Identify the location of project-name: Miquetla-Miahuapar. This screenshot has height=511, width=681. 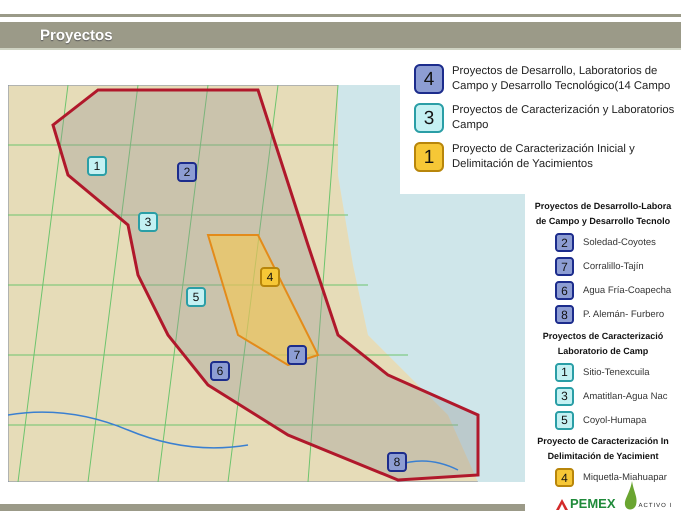
(625, 477).